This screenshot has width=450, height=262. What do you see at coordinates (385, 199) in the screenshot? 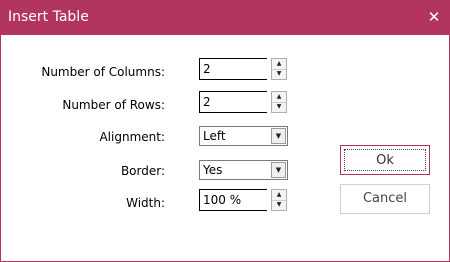
I see `cancel-button: Cancel` at bounding box center [385, 199].